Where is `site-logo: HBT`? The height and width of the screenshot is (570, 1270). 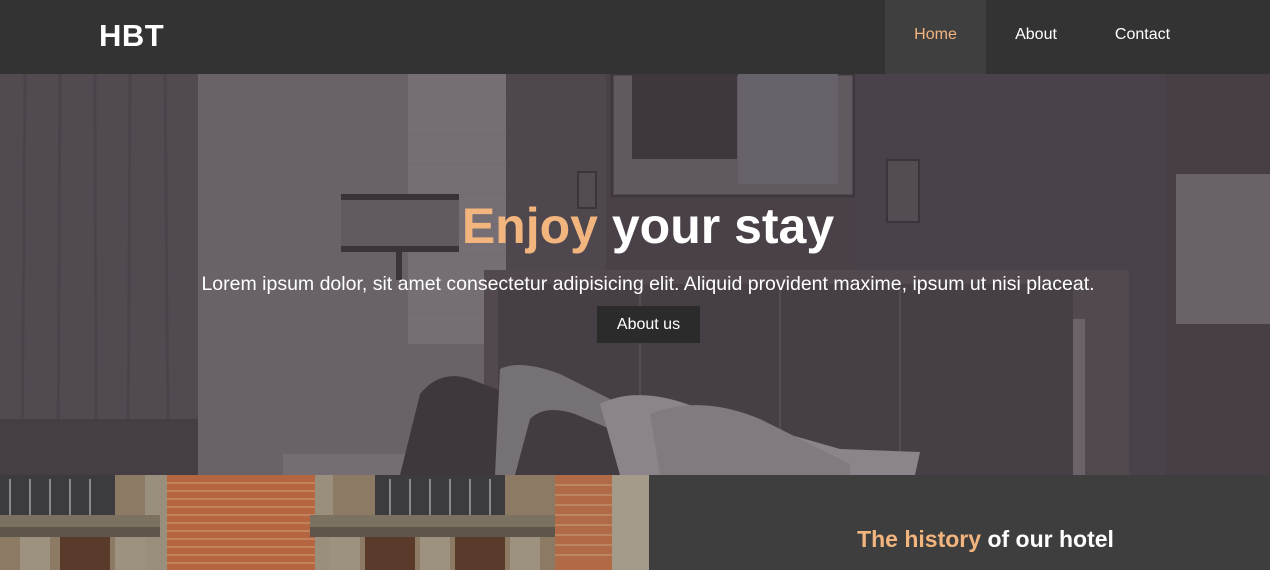 site-logo: HBT is located at coordinates (131, 36).